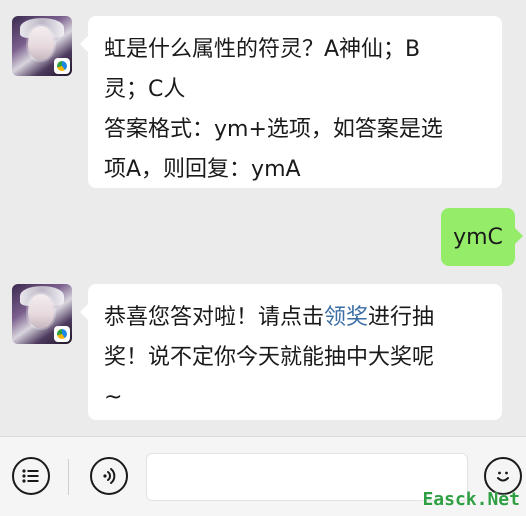  Describe the element at coordinates (273, 129) in the screenshot. I see `message-line: 答案格式：ym+选项，如答案是选` at that location.